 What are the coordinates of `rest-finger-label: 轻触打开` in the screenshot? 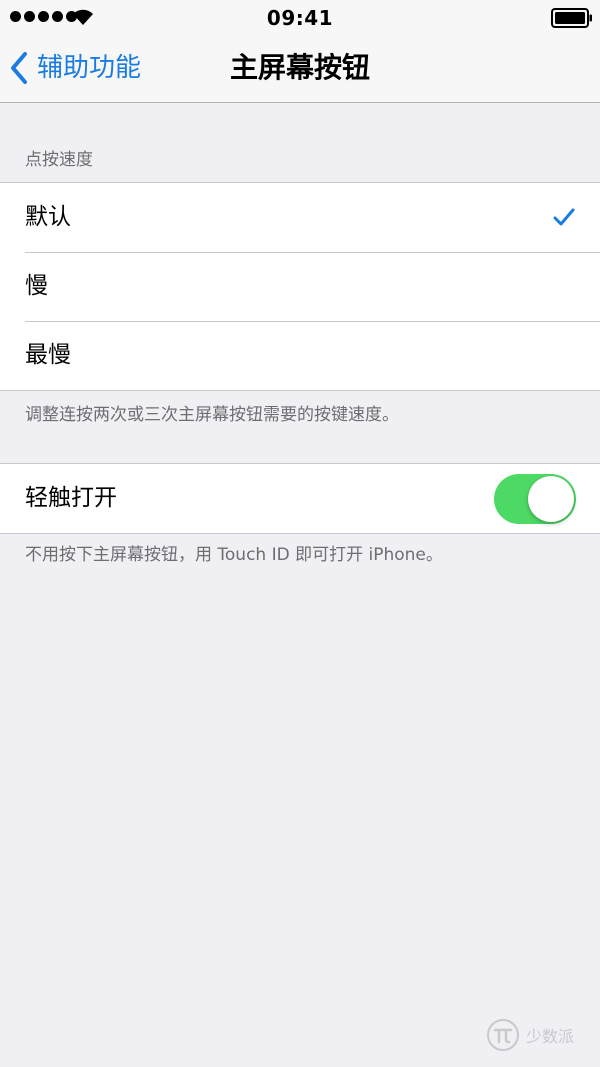 It's located at (71, 498).